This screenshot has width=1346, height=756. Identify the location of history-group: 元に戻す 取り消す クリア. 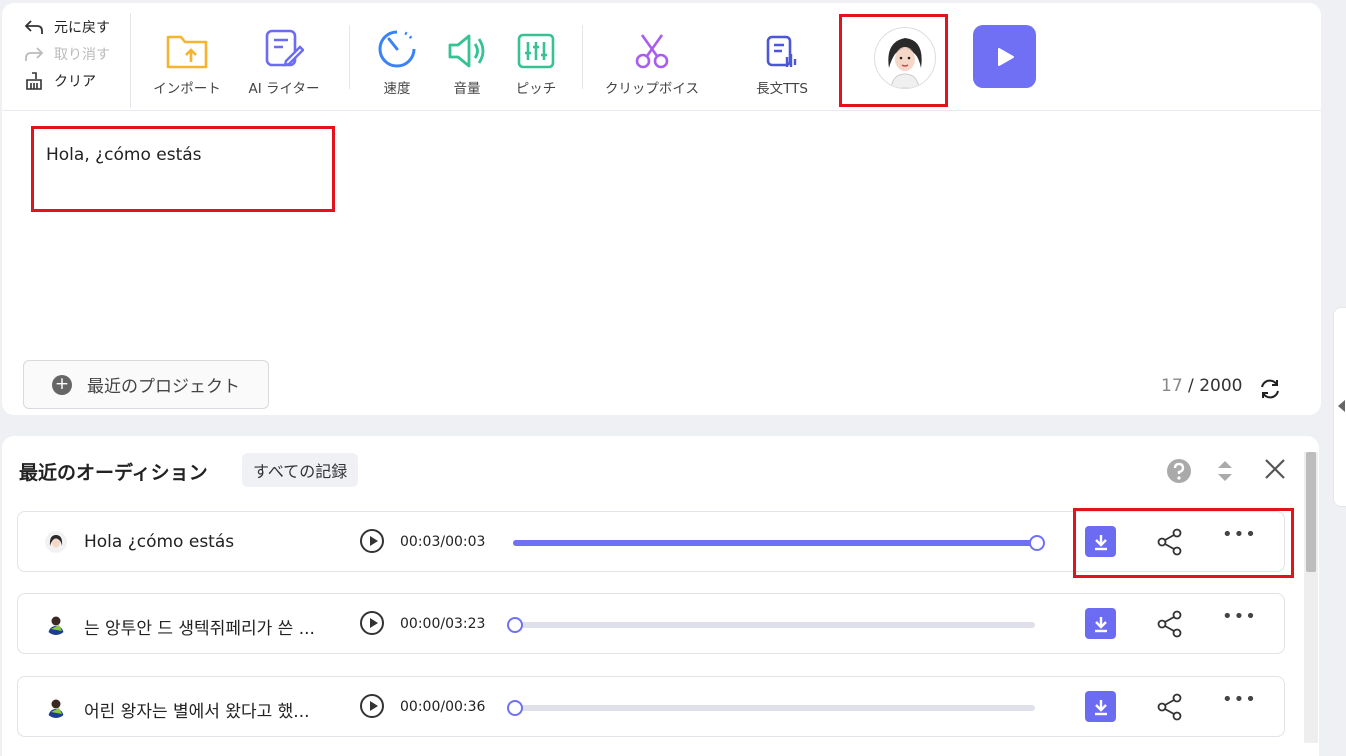
(77, 60).